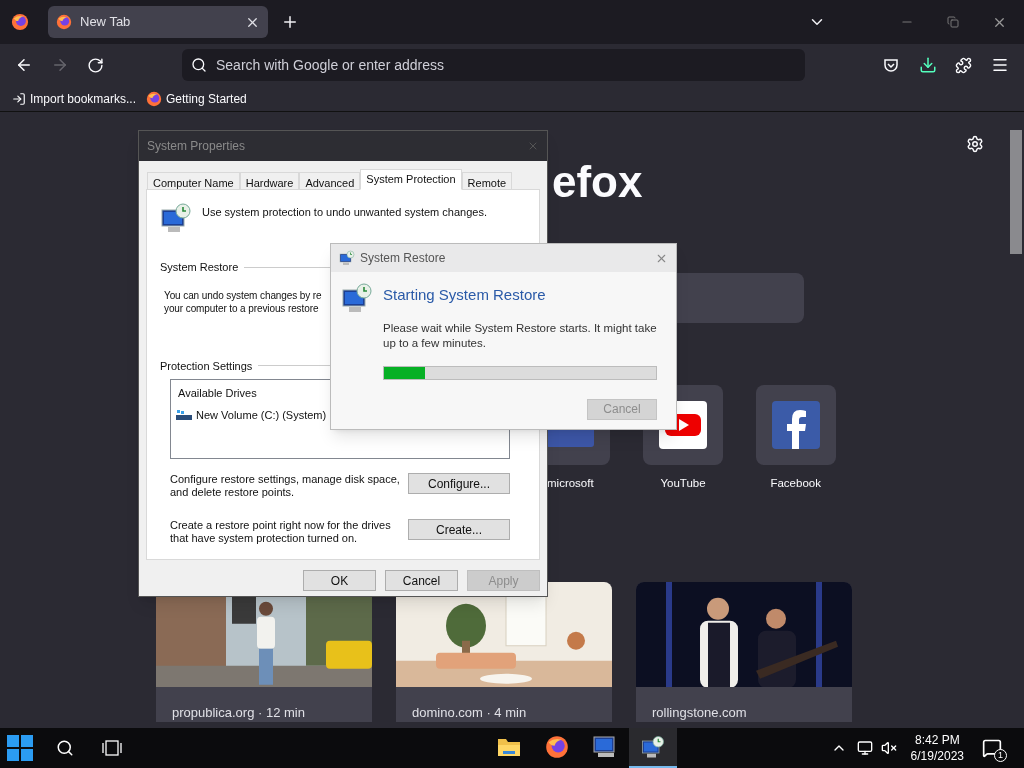 This screenshot has width=1024, height=768. Describe the element at coordinates (421, 580) in the screenshot. I see `dialog-button: Cancel` at that location.